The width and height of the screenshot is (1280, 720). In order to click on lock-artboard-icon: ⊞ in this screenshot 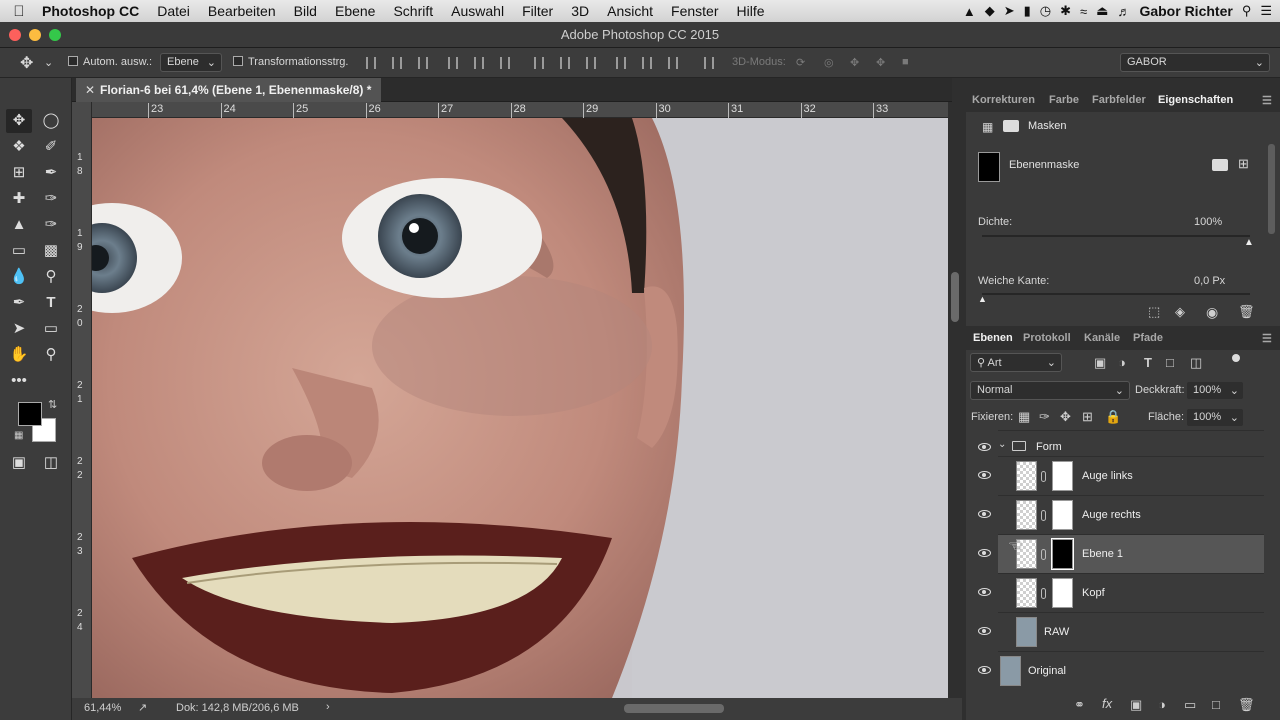, I will do `click(1087, 417)`.